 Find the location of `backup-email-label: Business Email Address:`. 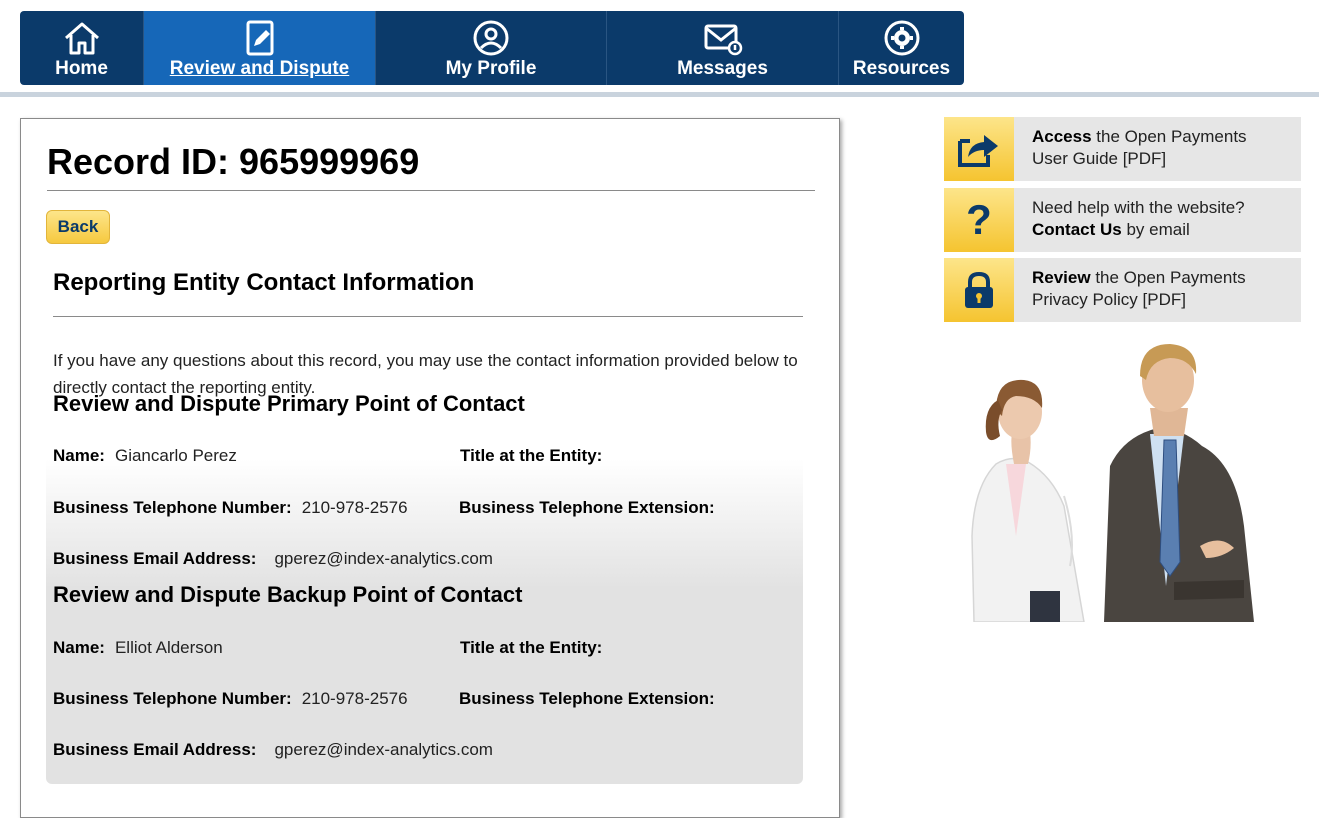

backup-email-label: Business Email Address: is located at coordinates (155, 749).